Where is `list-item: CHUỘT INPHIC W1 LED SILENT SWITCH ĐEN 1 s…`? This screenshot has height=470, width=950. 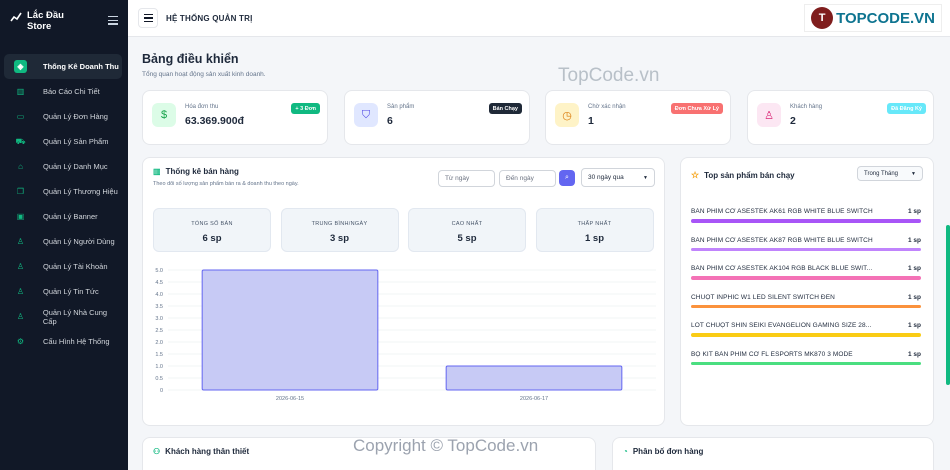 list-item: CHUỘT INPHIC W1 LED SILENT SWITCH ĐEN 1 s… is located at coordinates (806, 308).